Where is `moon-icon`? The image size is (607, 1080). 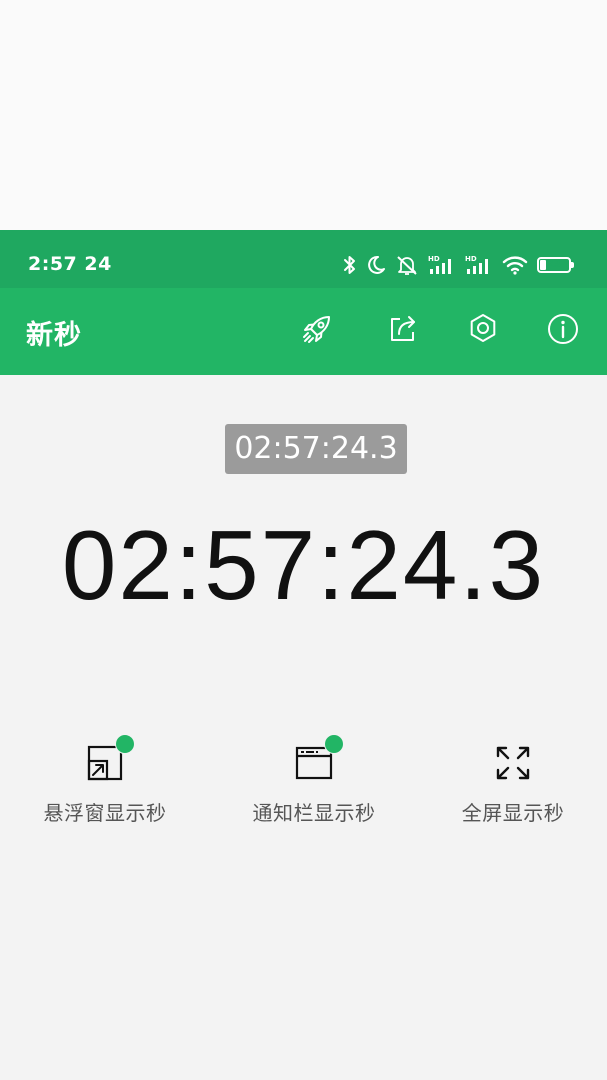
moon-icon is located at coordinates (376, 265).